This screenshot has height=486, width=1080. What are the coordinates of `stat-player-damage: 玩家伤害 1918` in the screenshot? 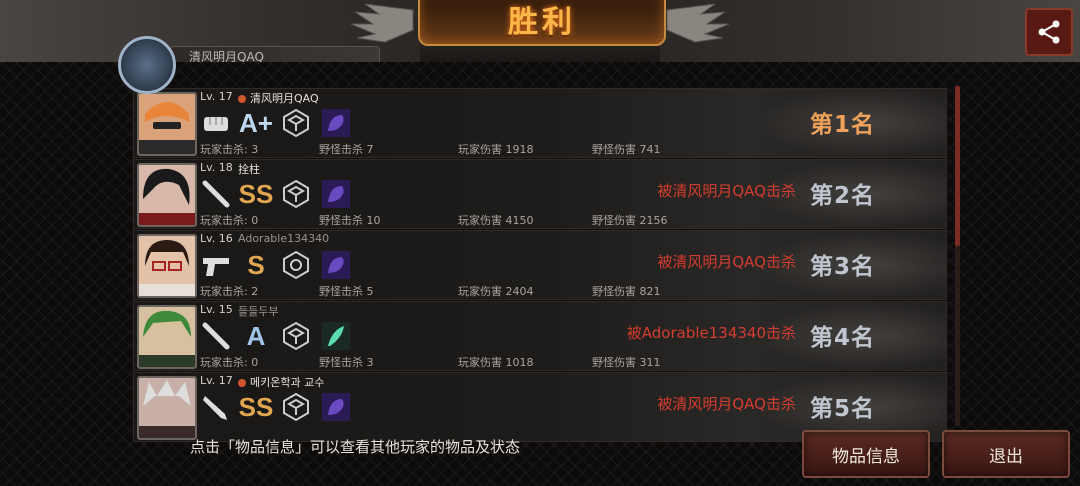 It's located at (496, 149).